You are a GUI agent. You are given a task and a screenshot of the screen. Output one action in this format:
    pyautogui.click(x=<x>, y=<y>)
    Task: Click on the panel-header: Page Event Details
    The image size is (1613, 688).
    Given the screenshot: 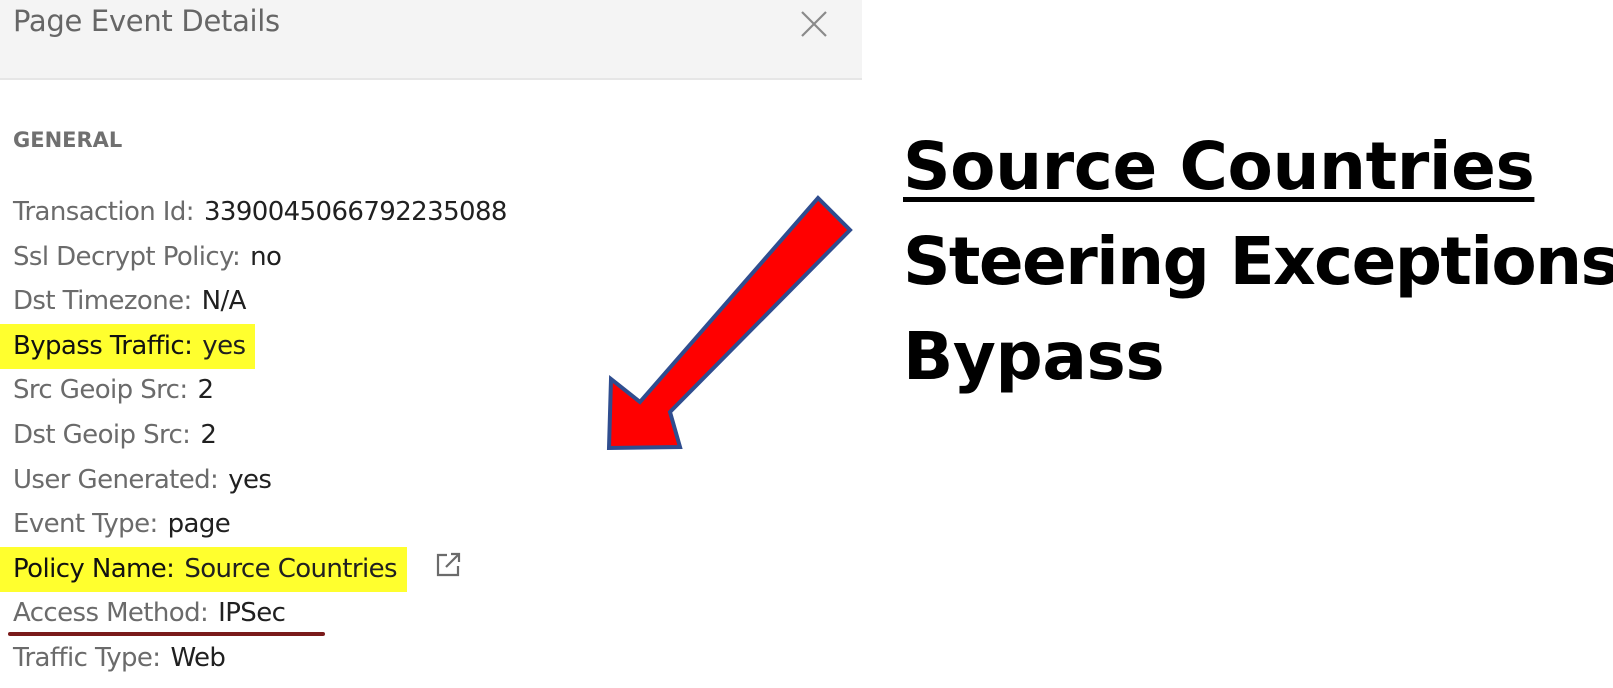 What is the action you would take?
    pyautogui.click(x=431, y=40)
    